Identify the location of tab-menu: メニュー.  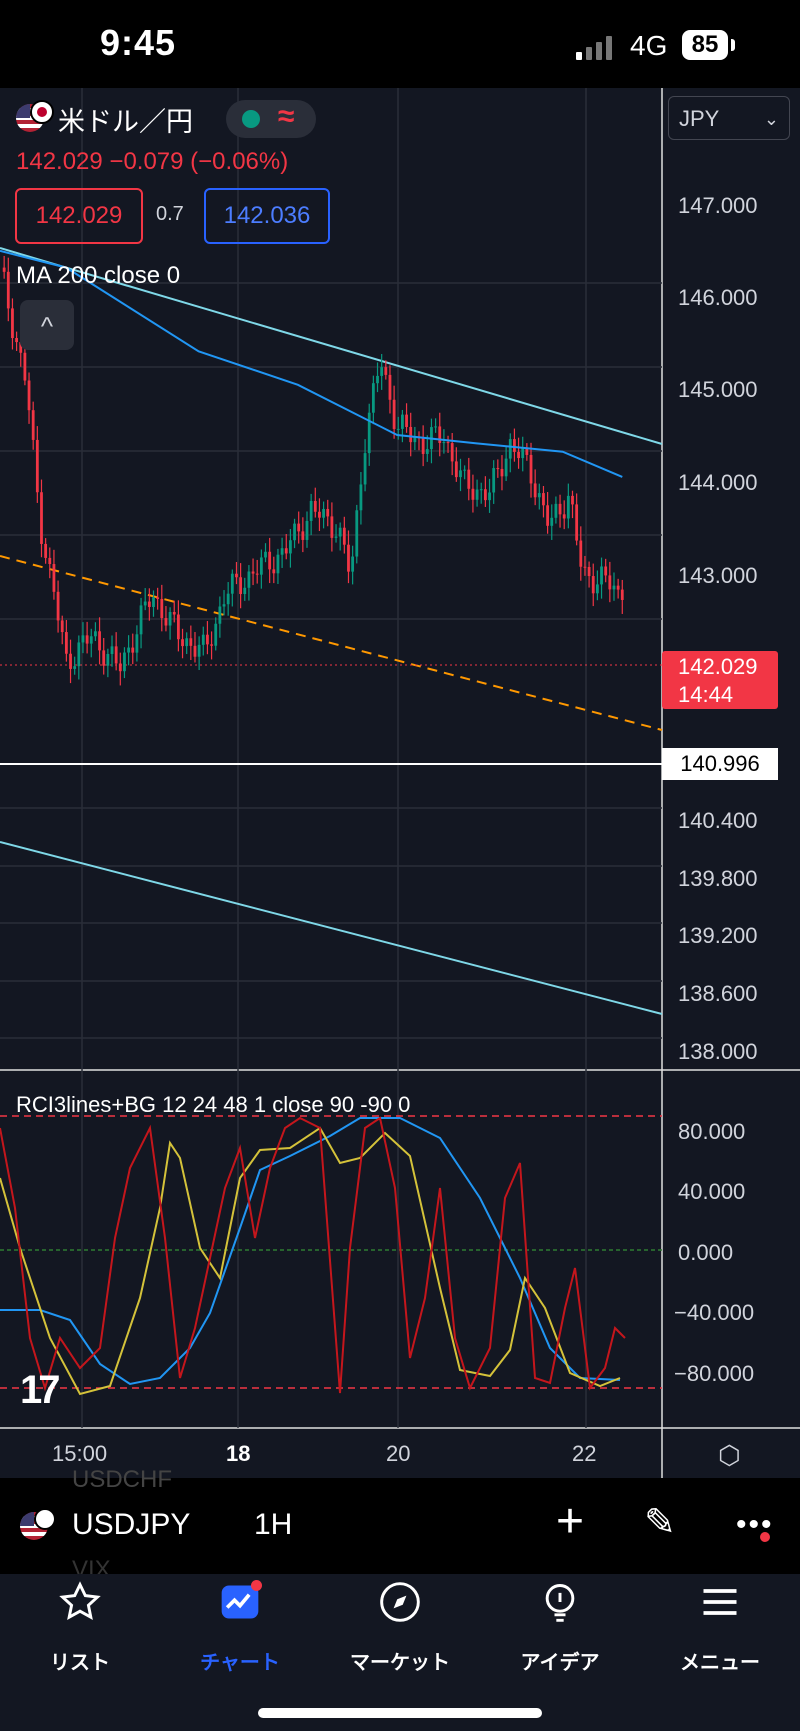
(720, 1627).